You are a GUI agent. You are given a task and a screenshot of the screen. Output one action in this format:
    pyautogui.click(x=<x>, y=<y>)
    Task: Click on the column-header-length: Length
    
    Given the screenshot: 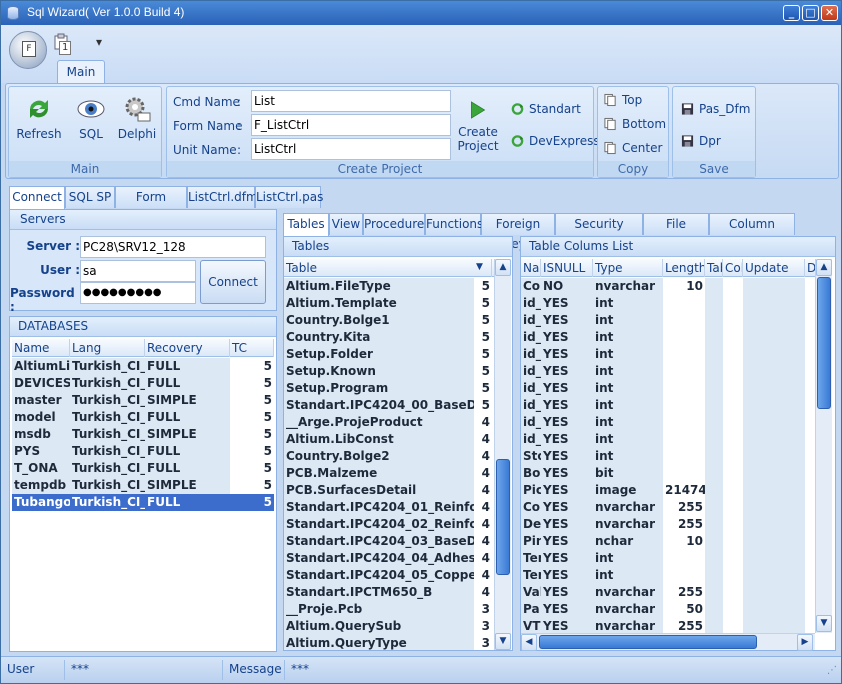 What is the action you would take?
    pyautogui.click(x=684, y=268)
    